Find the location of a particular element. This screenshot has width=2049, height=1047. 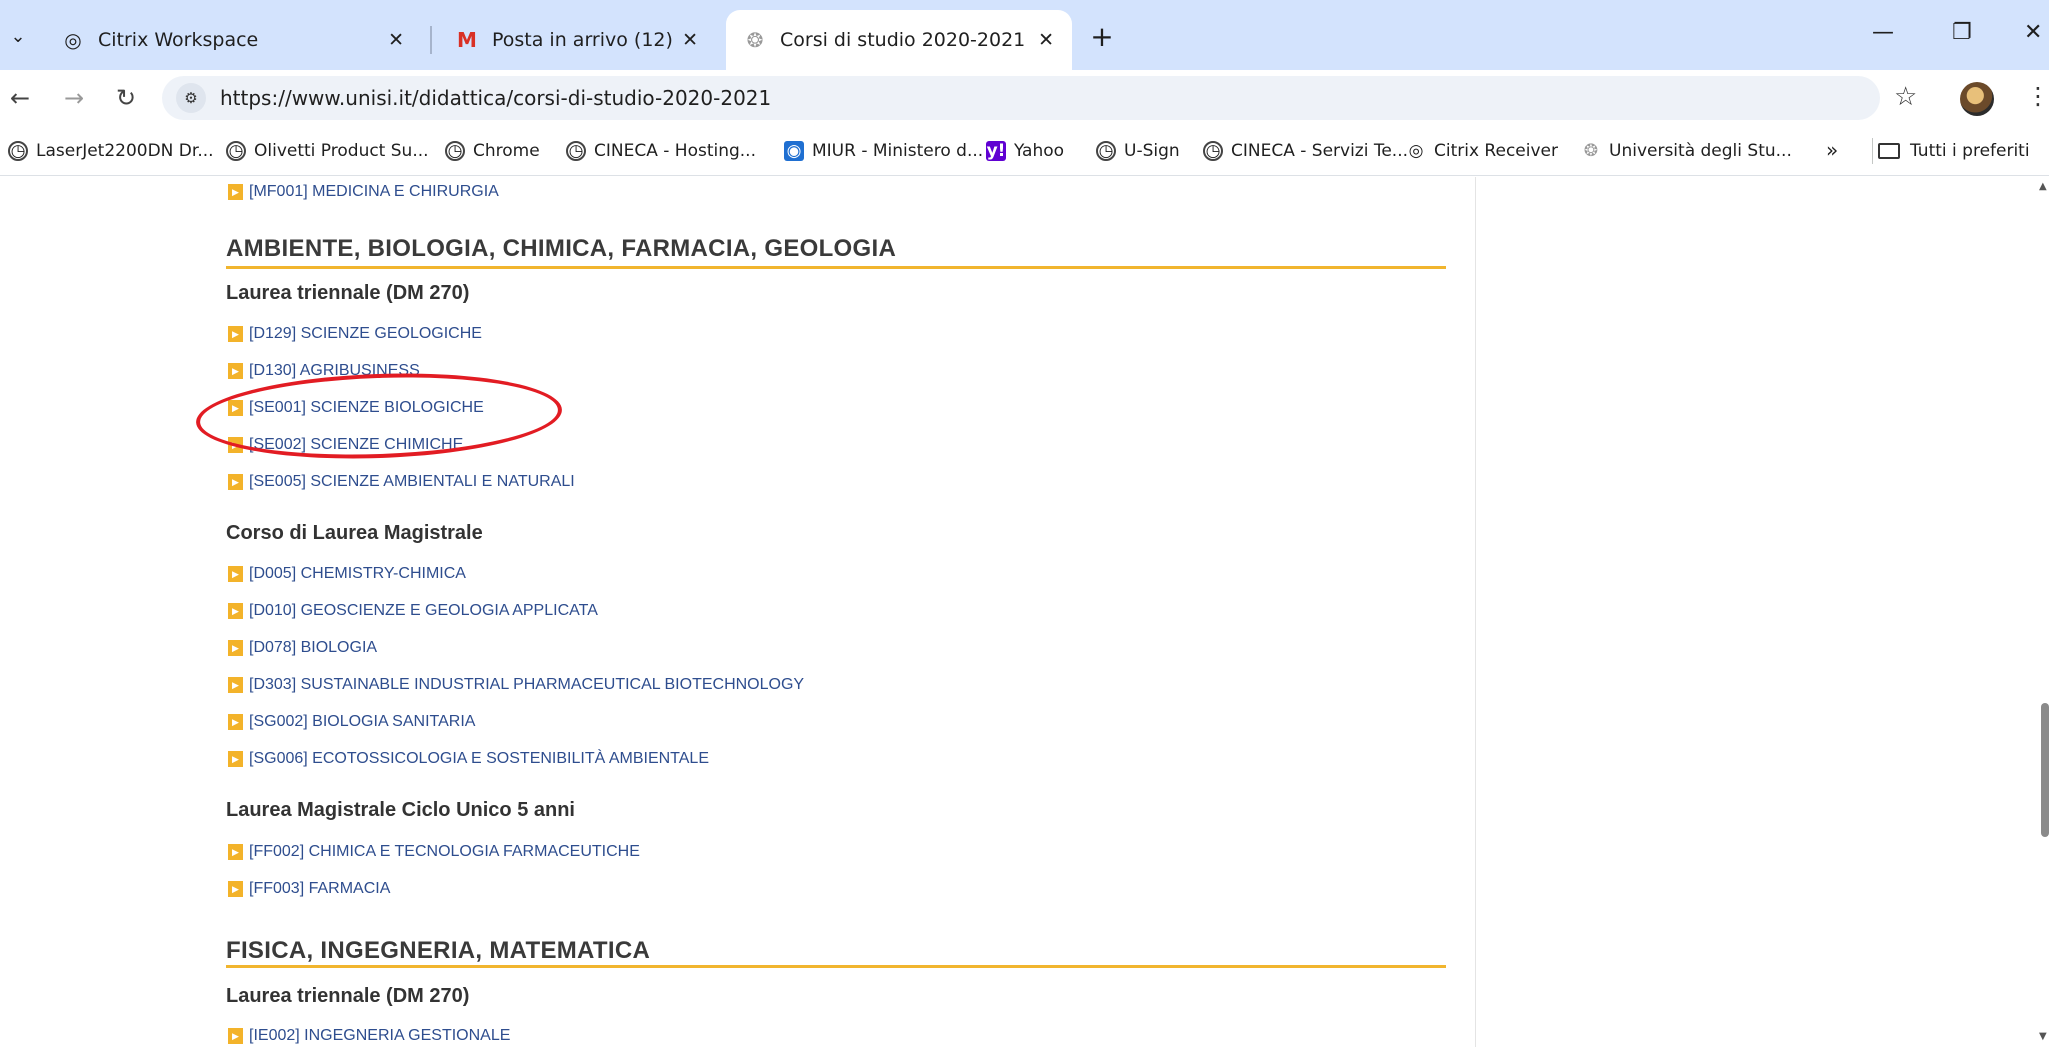

restore-icon: ❐ is located at coordinates (1962, 32).